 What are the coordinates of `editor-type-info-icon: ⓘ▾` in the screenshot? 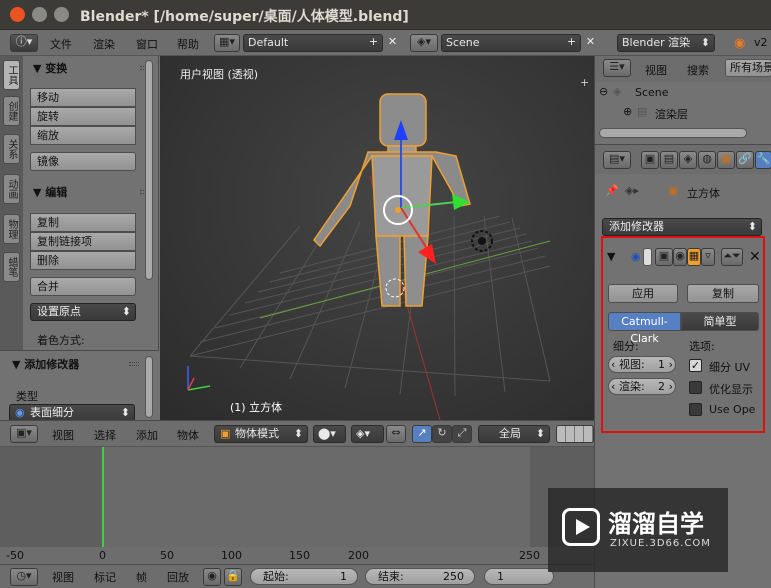 It's located at (24, 43).